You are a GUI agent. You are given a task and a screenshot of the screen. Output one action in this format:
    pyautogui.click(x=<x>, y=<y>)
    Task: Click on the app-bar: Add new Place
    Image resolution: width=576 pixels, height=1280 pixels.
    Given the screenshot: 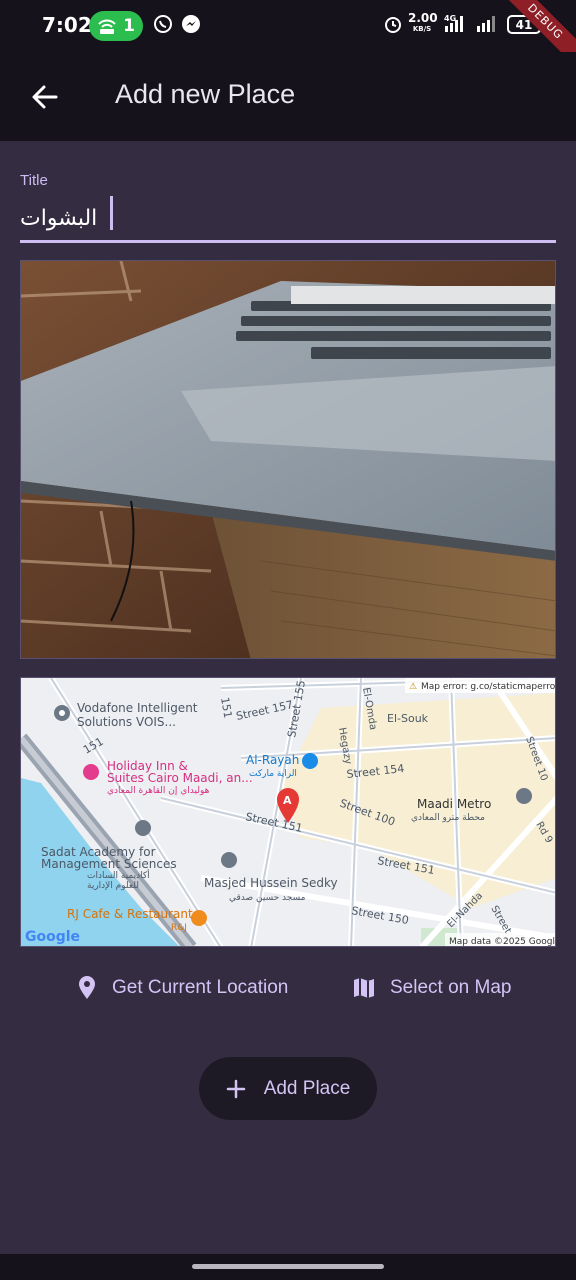 What is the action you would take?
    pyautogui.click(x=288, y=96)
    